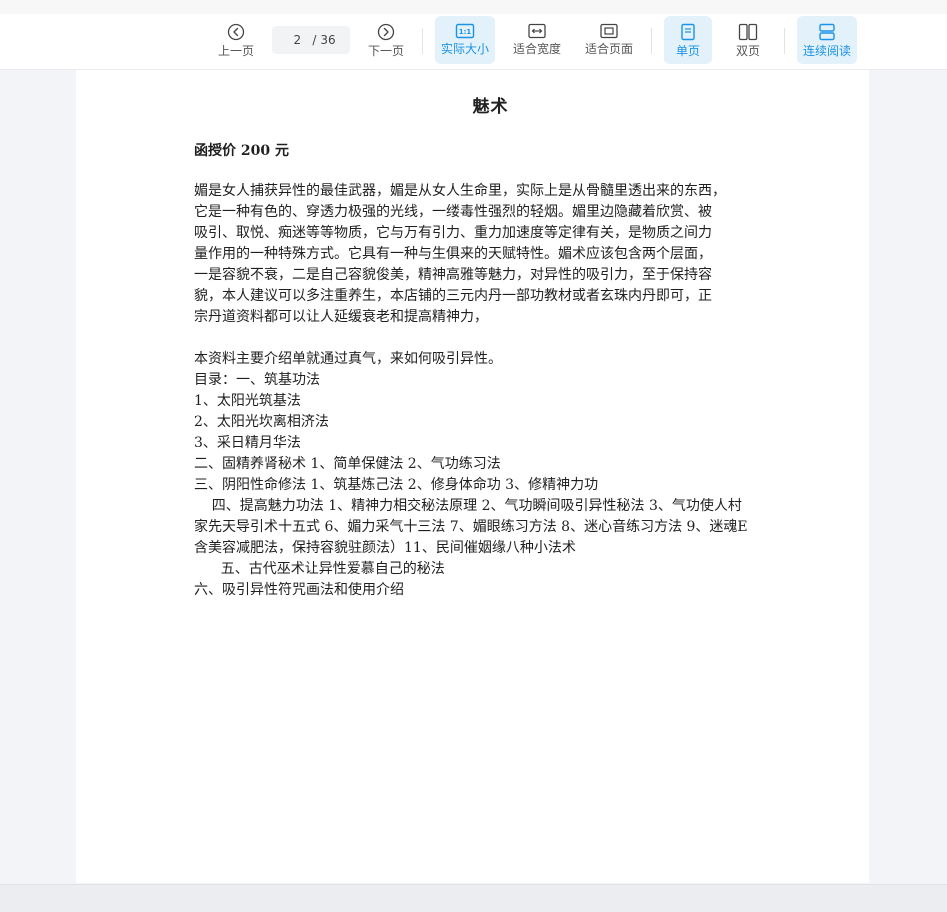 Image resolution: width=947 pixels, height=912 pixels. I want to click on fit-page-icon, so click(609, 31).